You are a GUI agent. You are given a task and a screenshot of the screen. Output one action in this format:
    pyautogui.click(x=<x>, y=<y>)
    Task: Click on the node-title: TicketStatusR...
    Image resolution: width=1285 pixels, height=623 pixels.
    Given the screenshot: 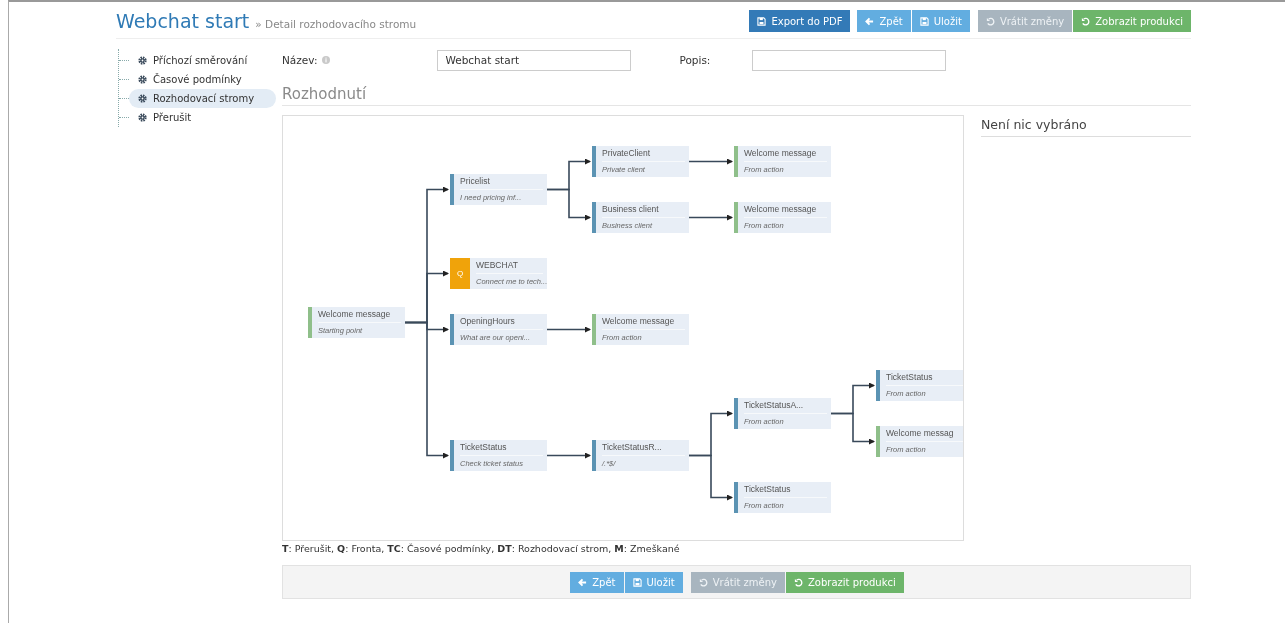 What is the action you would take?
    pyautogui.click(x=643, y=448)
    